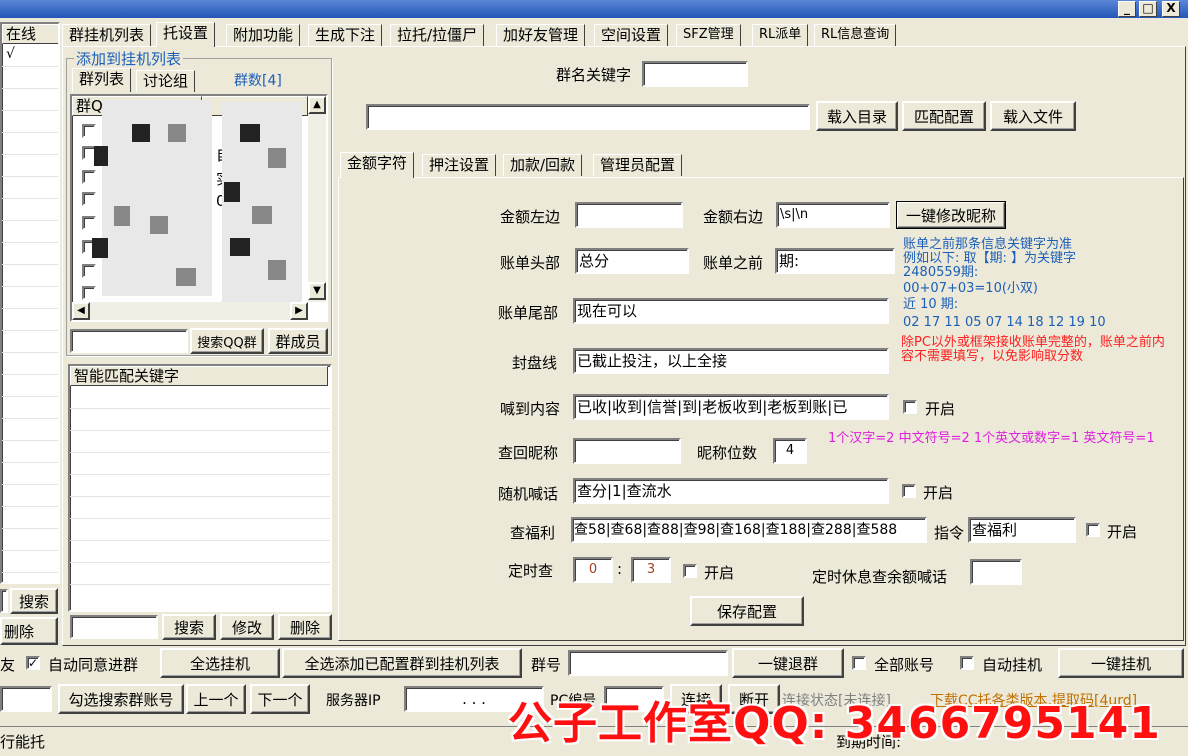 The image size is (1188, 756). Describe the element at coordinates (34, 601) in the screenshot. I see `left-search-button: 搜索` at that location.